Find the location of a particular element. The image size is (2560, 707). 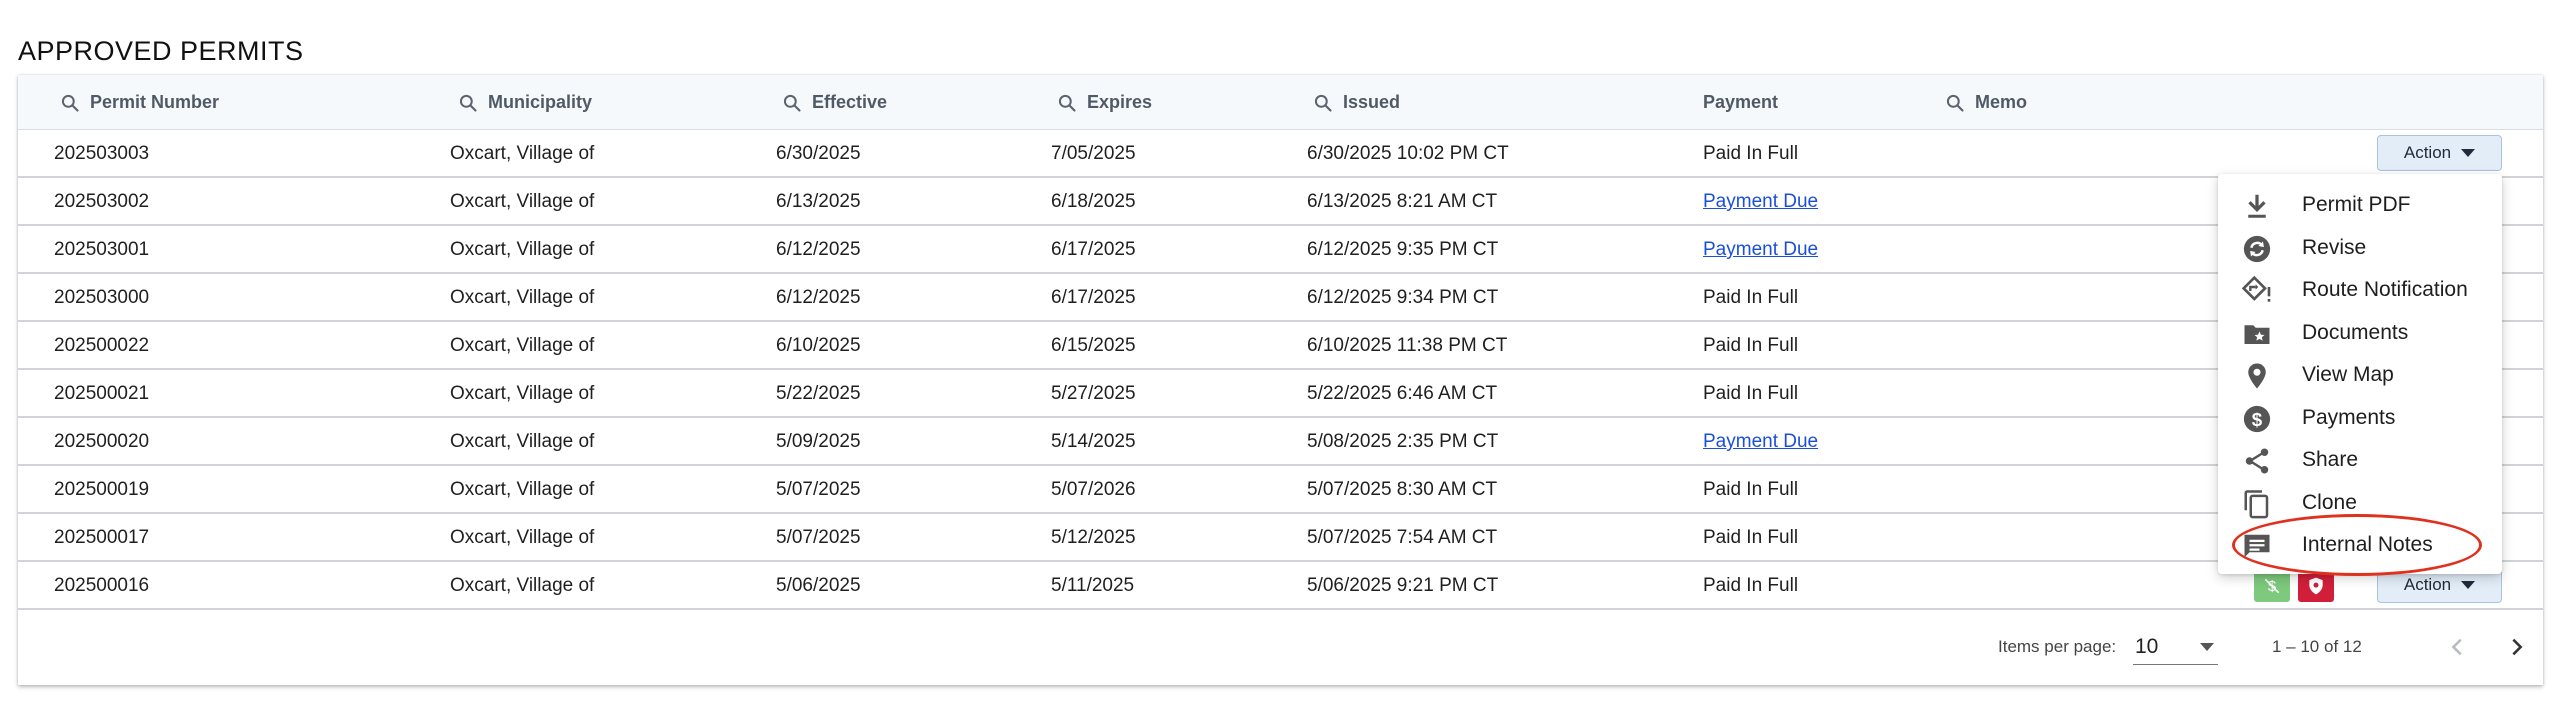

cell-issued: 5/07/2025 7:54 AM CT is located at coordinates (1402, 537).